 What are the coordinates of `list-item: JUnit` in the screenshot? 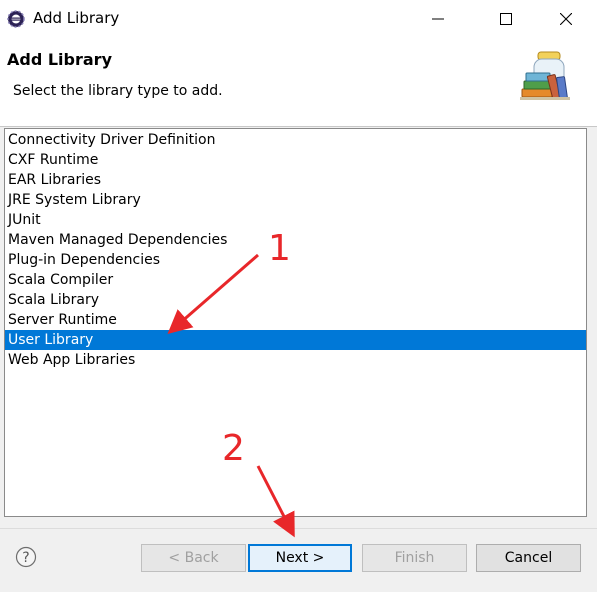 It's located at (295, 220).